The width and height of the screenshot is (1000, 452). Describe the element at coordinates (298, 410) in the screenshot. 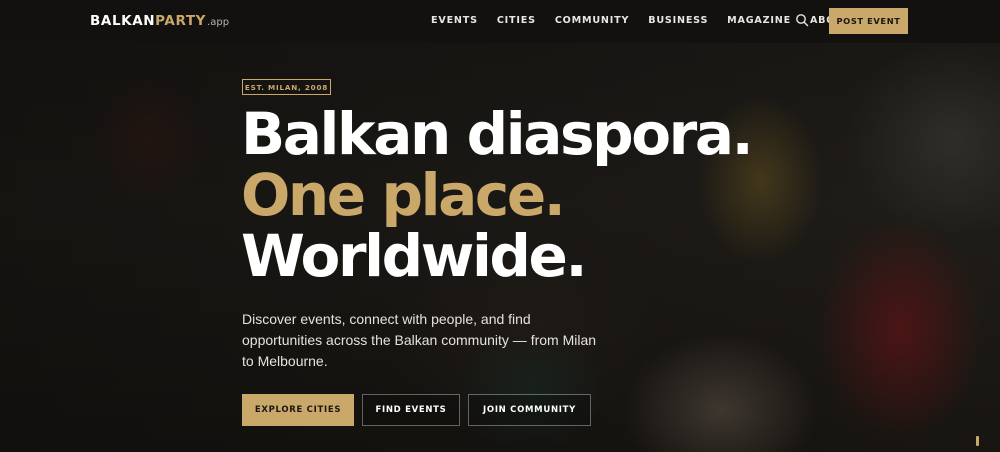

I see `explore-cities-button: EXPLORE CITIES` at that location.